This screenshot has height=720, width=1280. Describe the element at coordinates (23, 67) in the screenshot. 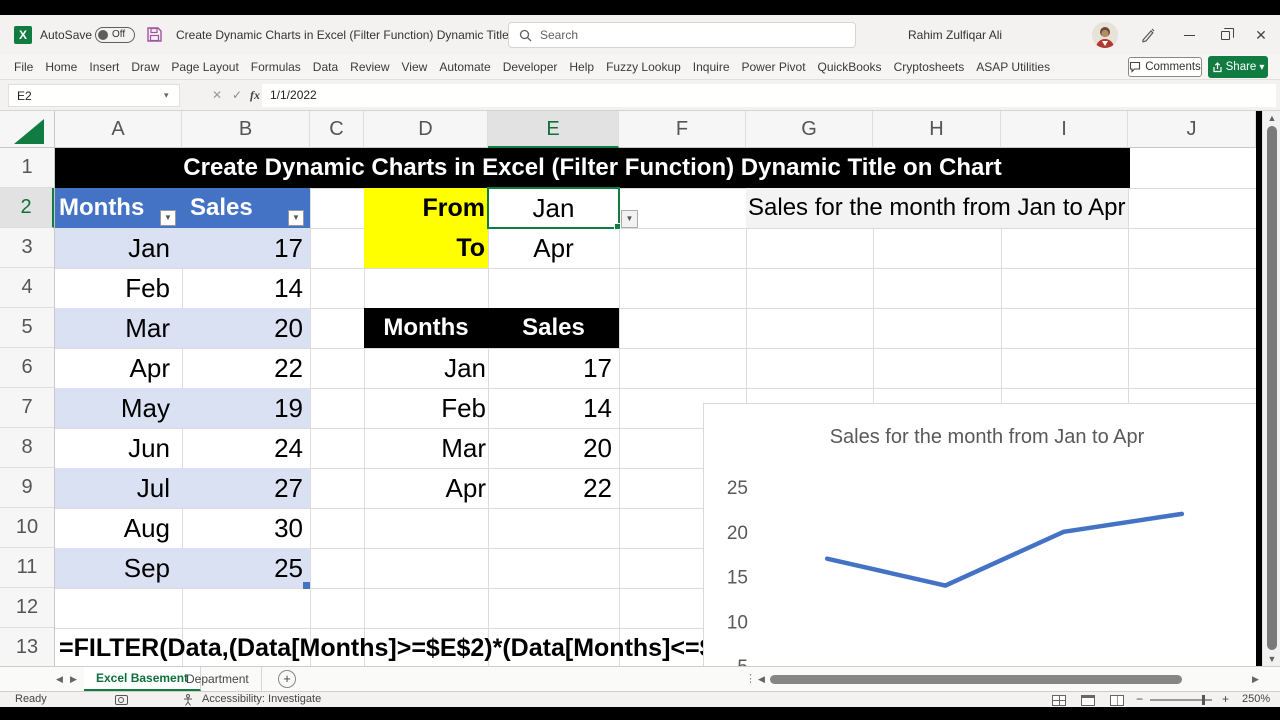

I see `ribbon-tab: File` at that location.